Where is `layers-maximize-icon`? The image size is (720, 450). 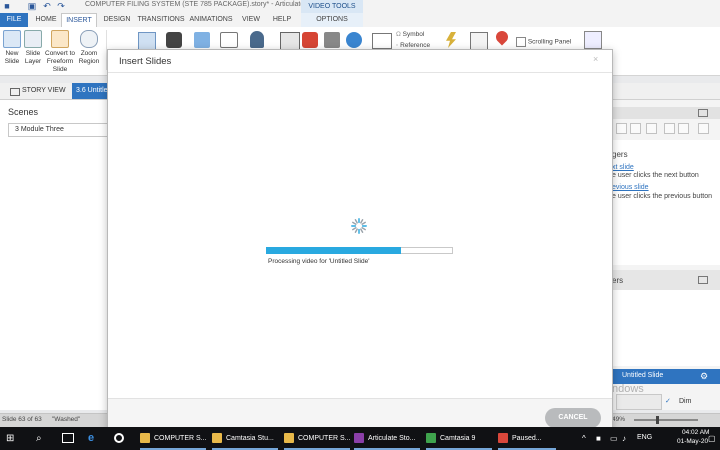
layers-maximize-icon is located at coordinates (703, 280).